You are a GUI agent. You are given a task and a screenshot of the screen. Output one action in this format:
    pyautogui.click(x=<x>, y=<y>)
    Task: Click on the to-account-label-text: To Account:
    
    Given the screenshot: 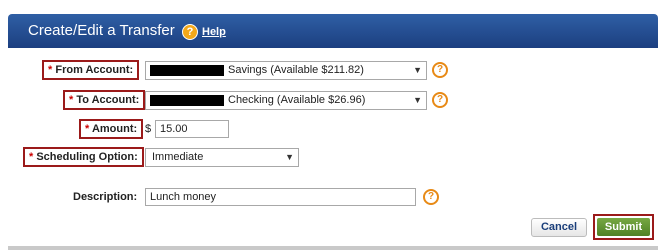 What is the action you would take?
    pyautogui.click(x=108, y=100)
    